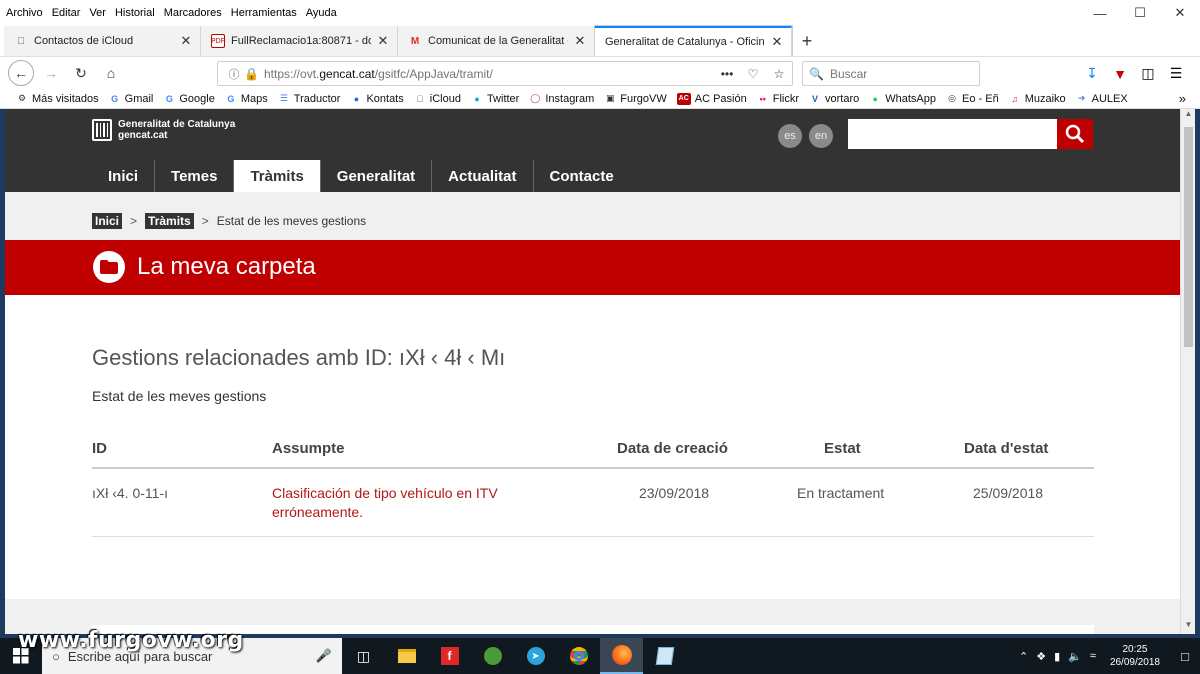  Describe the element at coordinates (107, 221) in the screenshot. I see `breadcrumb-inici: Inici` at that location.